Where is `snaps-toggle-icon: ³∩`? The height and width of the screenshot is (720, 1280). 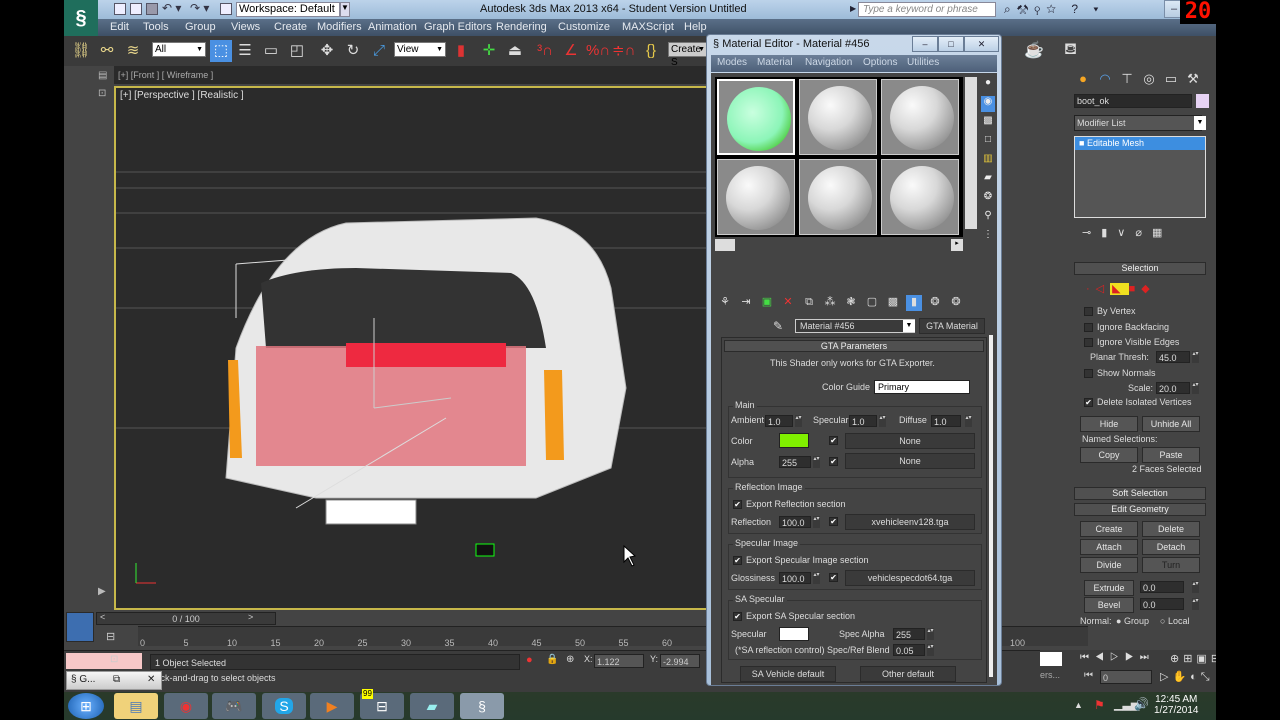 snaps-toggle-icon: ³∩ is located at coordinates (545, 51).